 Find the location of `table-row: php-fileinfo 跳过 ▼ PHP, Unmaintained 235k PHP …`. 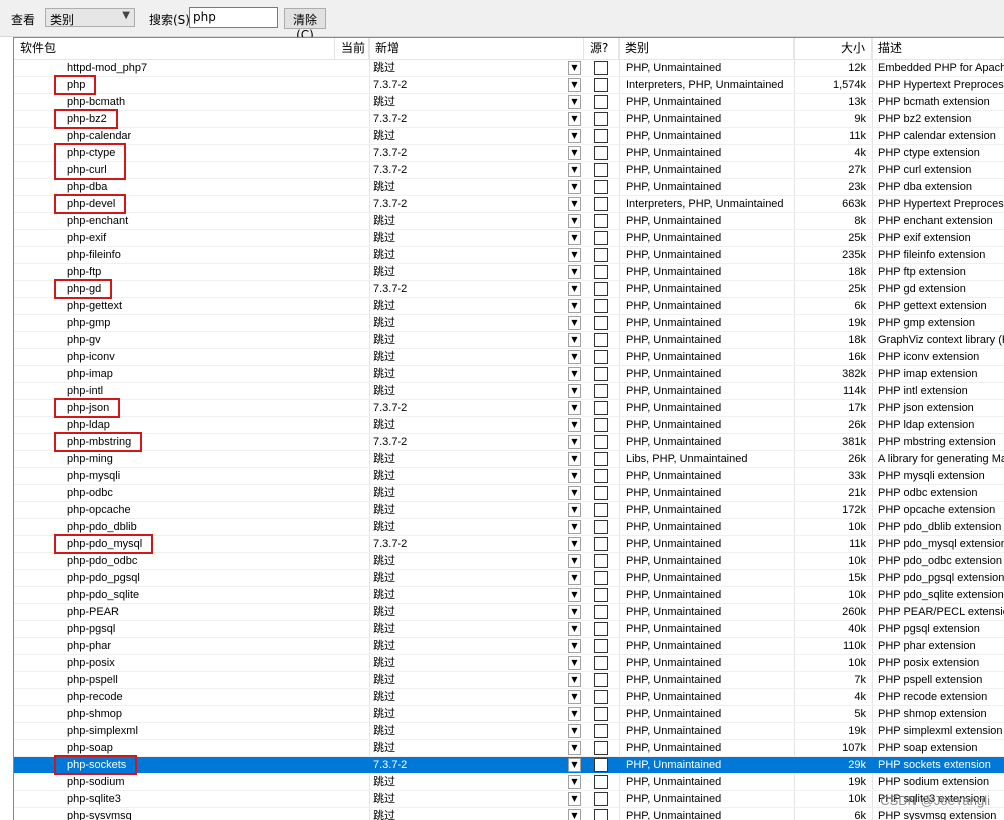

table-row: php-fileinfo 跳过 ▼ PHP, Unmaintained 235k PHP … is located at coordinates (509, 255).